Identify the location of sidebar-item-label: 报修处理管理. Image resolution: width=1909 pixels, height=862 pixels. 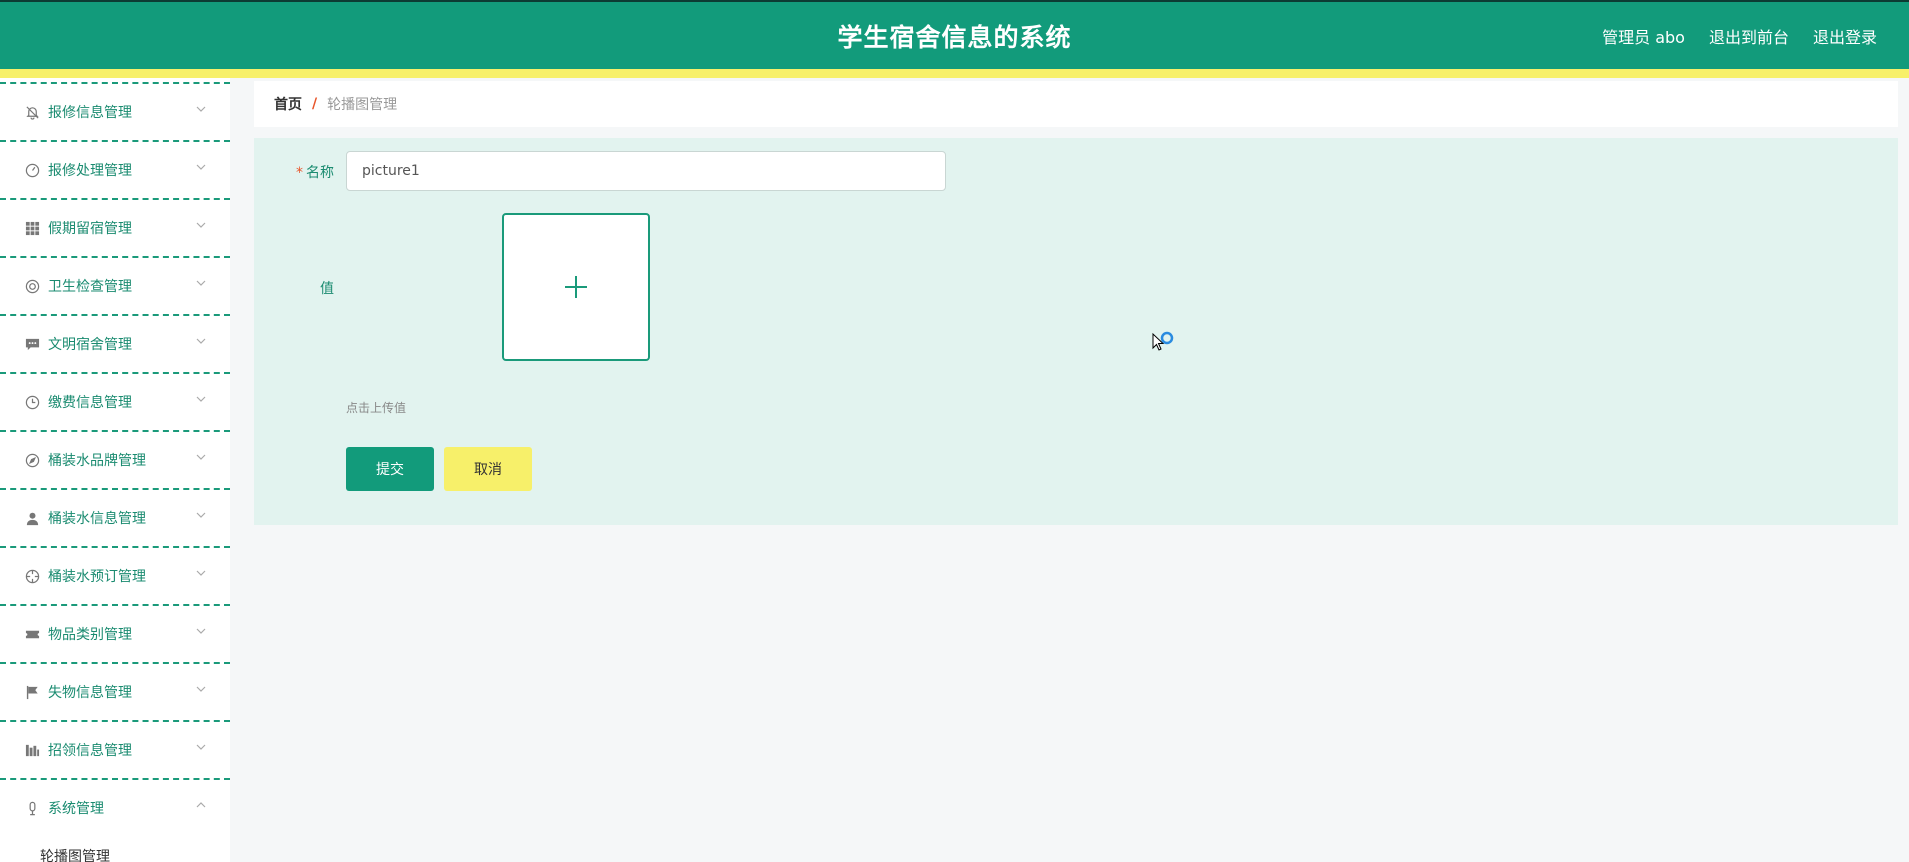
(90, 171).